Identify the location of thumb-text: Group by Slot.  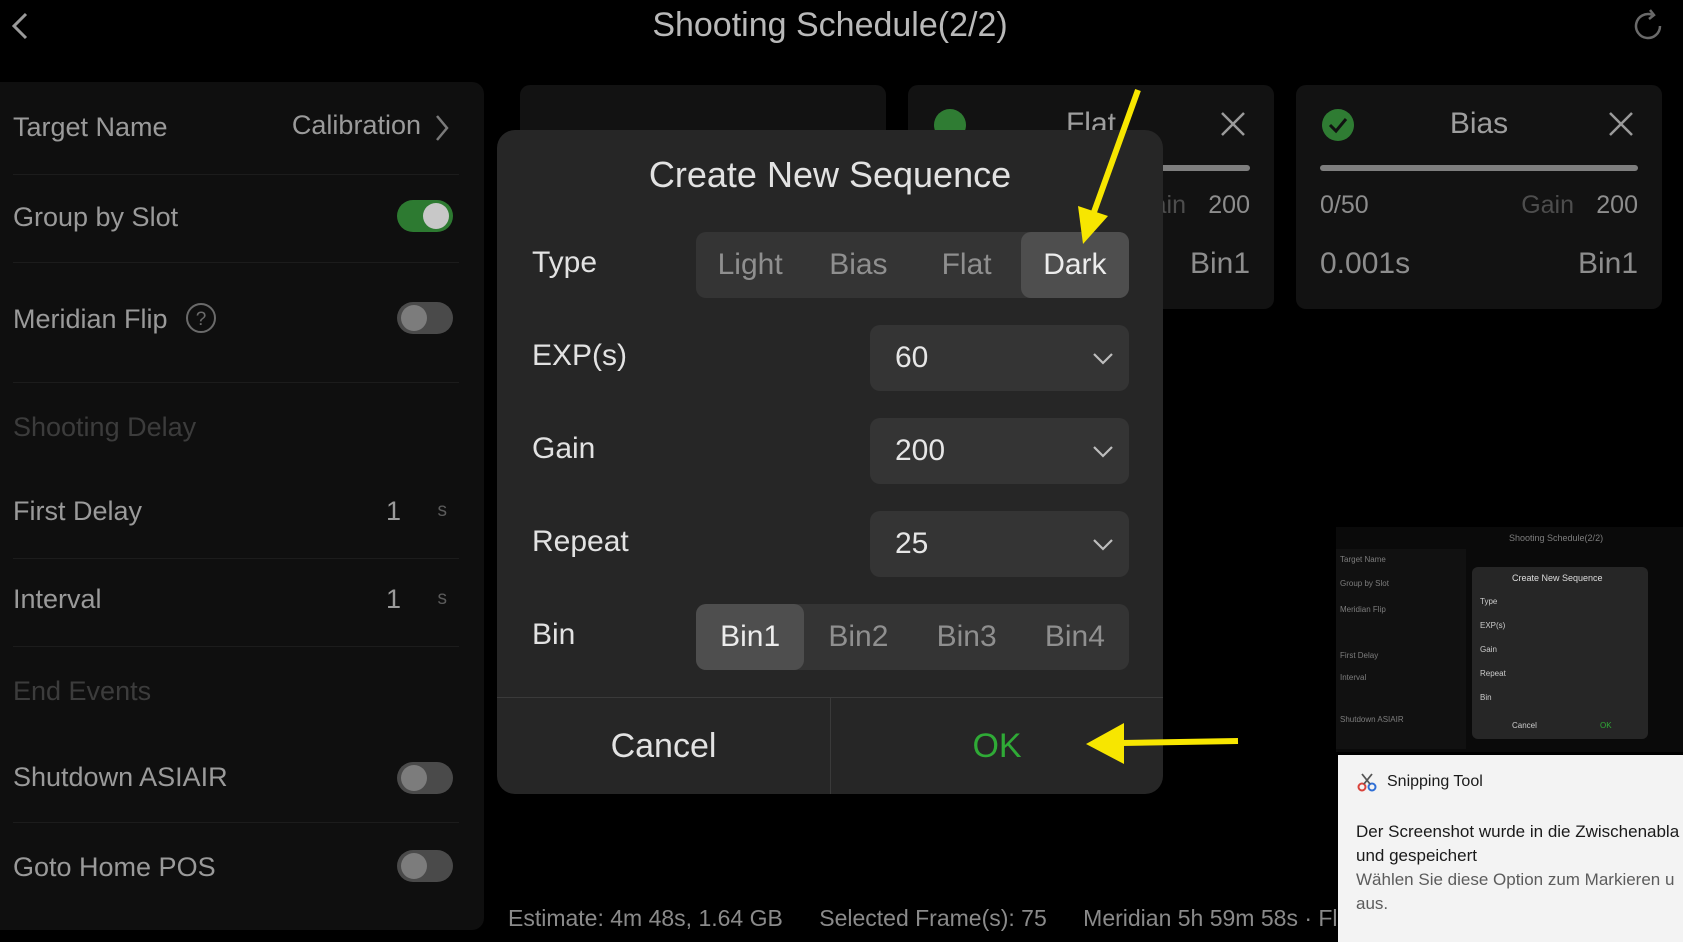
(1364, 583).